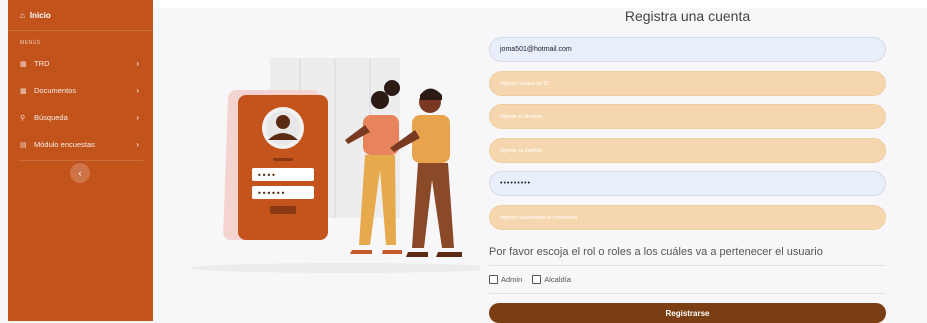 This screenshot has width=927, height=323. Describe the element at coordinates (687, 116) in the screenshot. I see `nombre-field: Ingrese su Nombre` at that location.